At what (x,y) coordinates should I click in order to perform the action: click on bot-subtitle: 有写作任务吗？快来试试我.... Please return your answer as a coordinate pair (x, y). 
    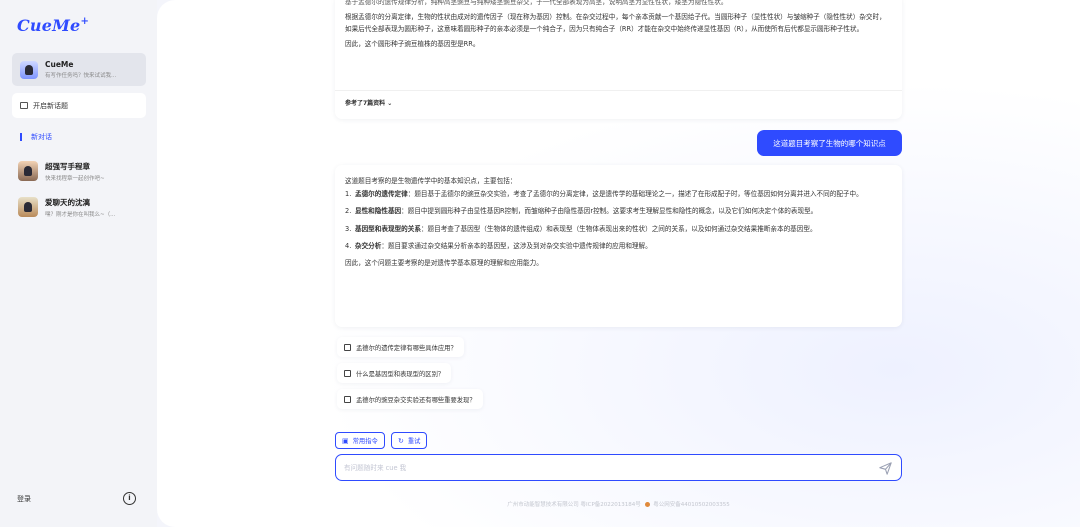
    Looking at the image, I should click on (81, 76).